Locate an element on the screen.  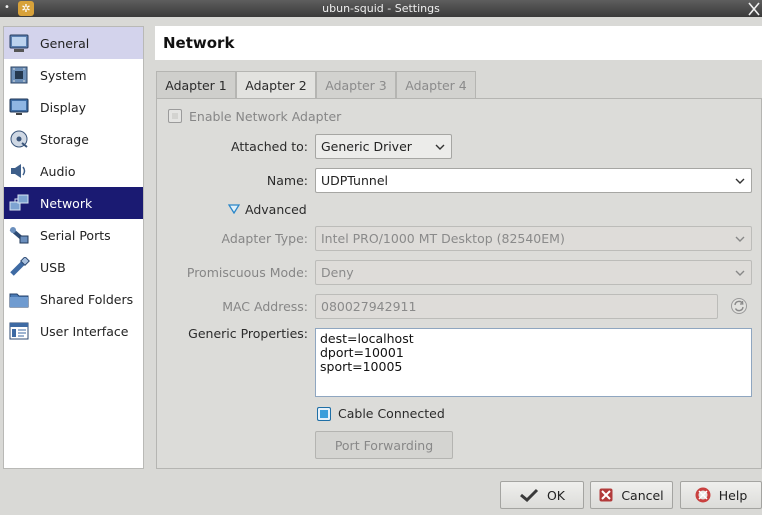
generic-property-line: sport=10005 is located at coordinates (361, 366).